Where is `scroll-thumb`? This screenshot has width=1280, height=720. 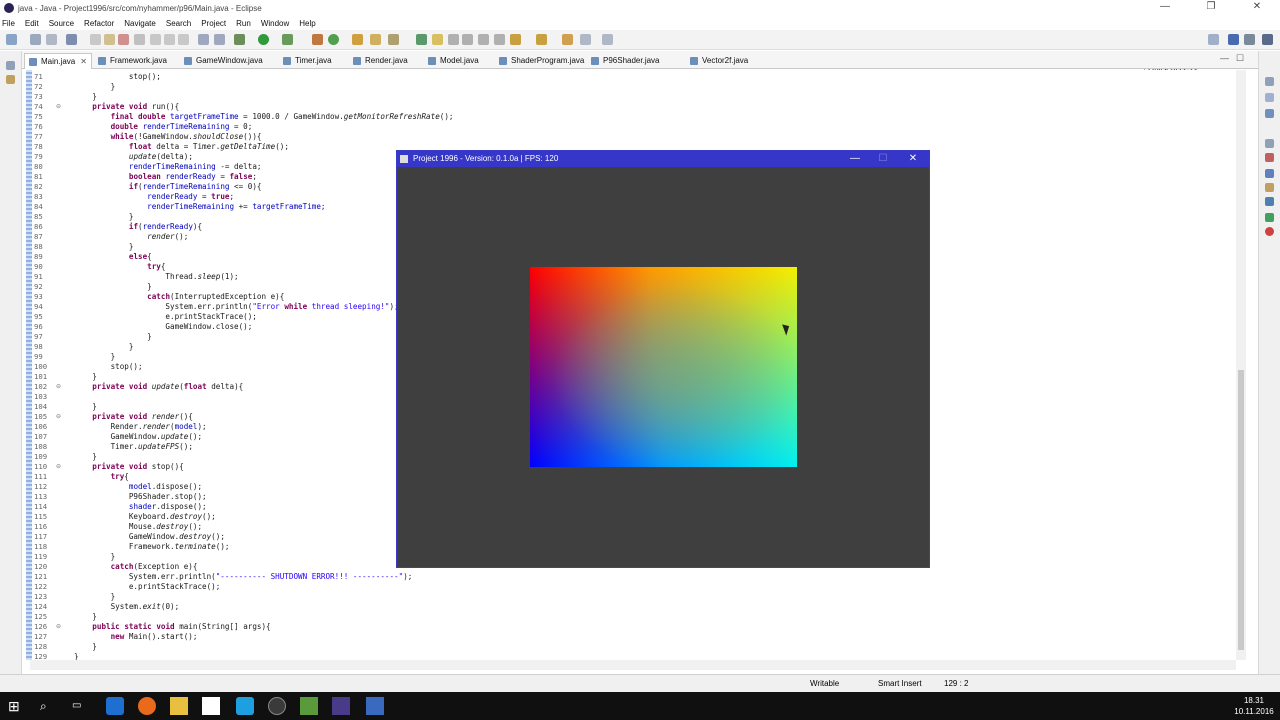
scroll-thumb is located at coordinates (1241, 510).